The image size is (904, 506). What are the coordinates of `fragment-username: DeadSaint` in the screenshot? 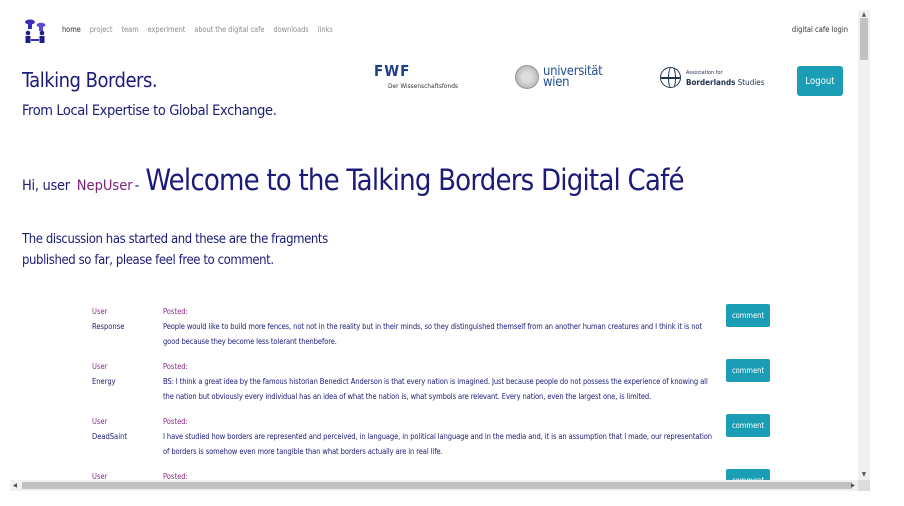 It's located at (109, 436).